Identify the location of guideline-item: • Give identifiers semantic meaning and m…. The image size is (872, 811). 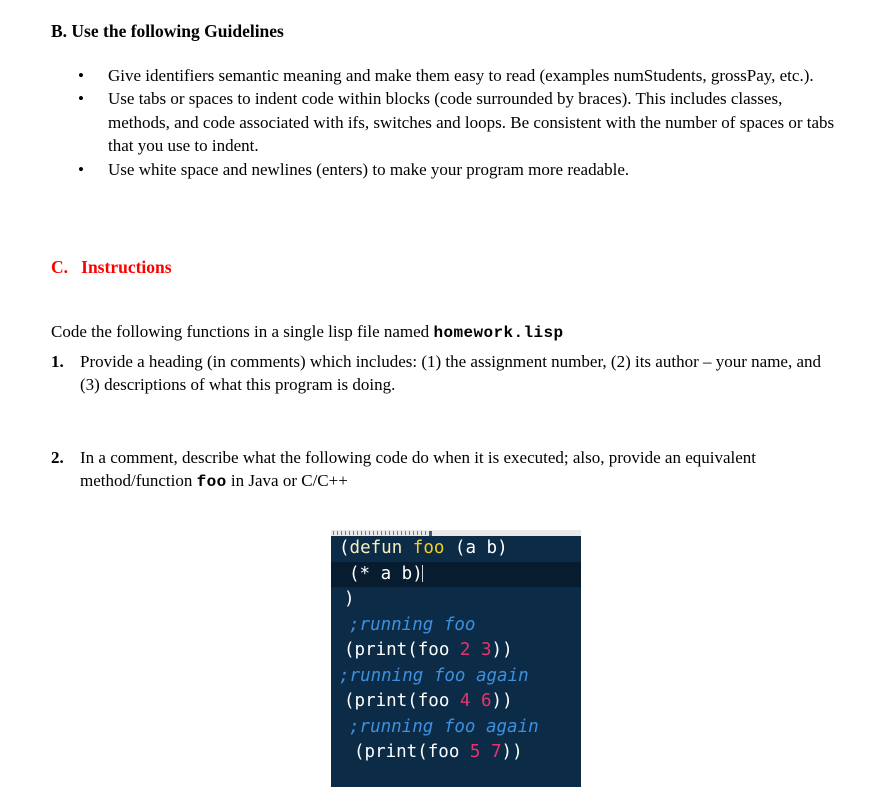
(459, 75).